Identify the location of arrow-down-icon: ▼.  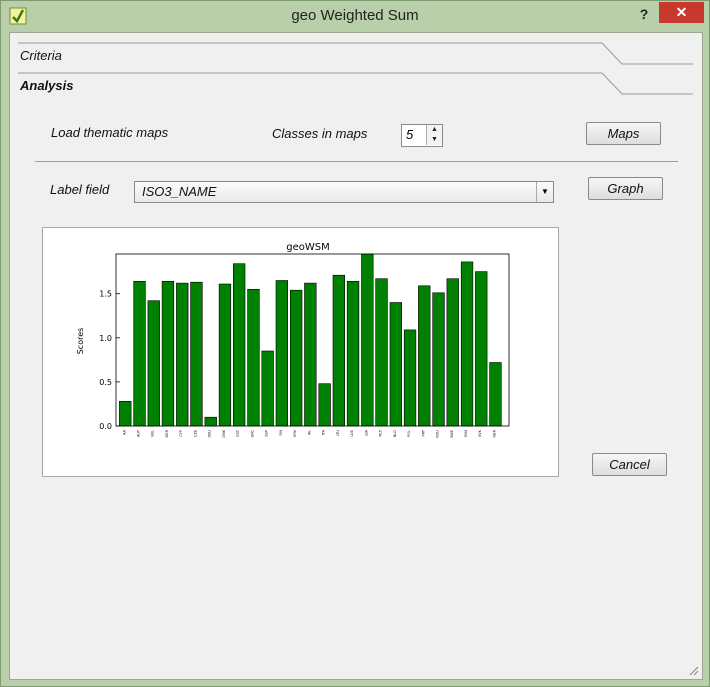
(434, 140).